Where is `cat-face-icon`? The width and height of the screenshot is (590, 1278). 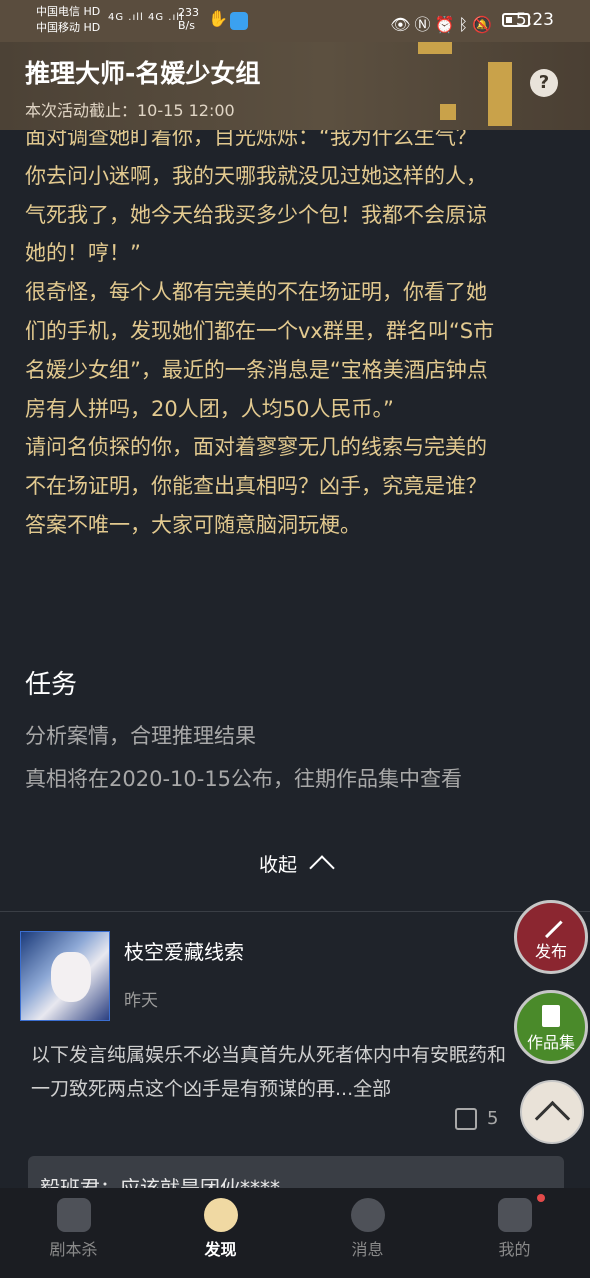 cat-face-icon is located at coordinates (514, 1215).